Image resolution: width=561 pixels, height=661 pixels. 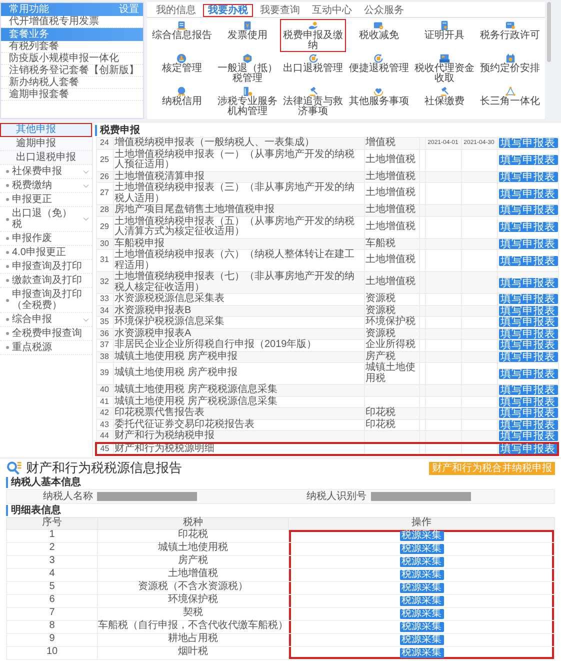 I want to click on menu-item: 出口退（免）税, so click(x=46, y=219).